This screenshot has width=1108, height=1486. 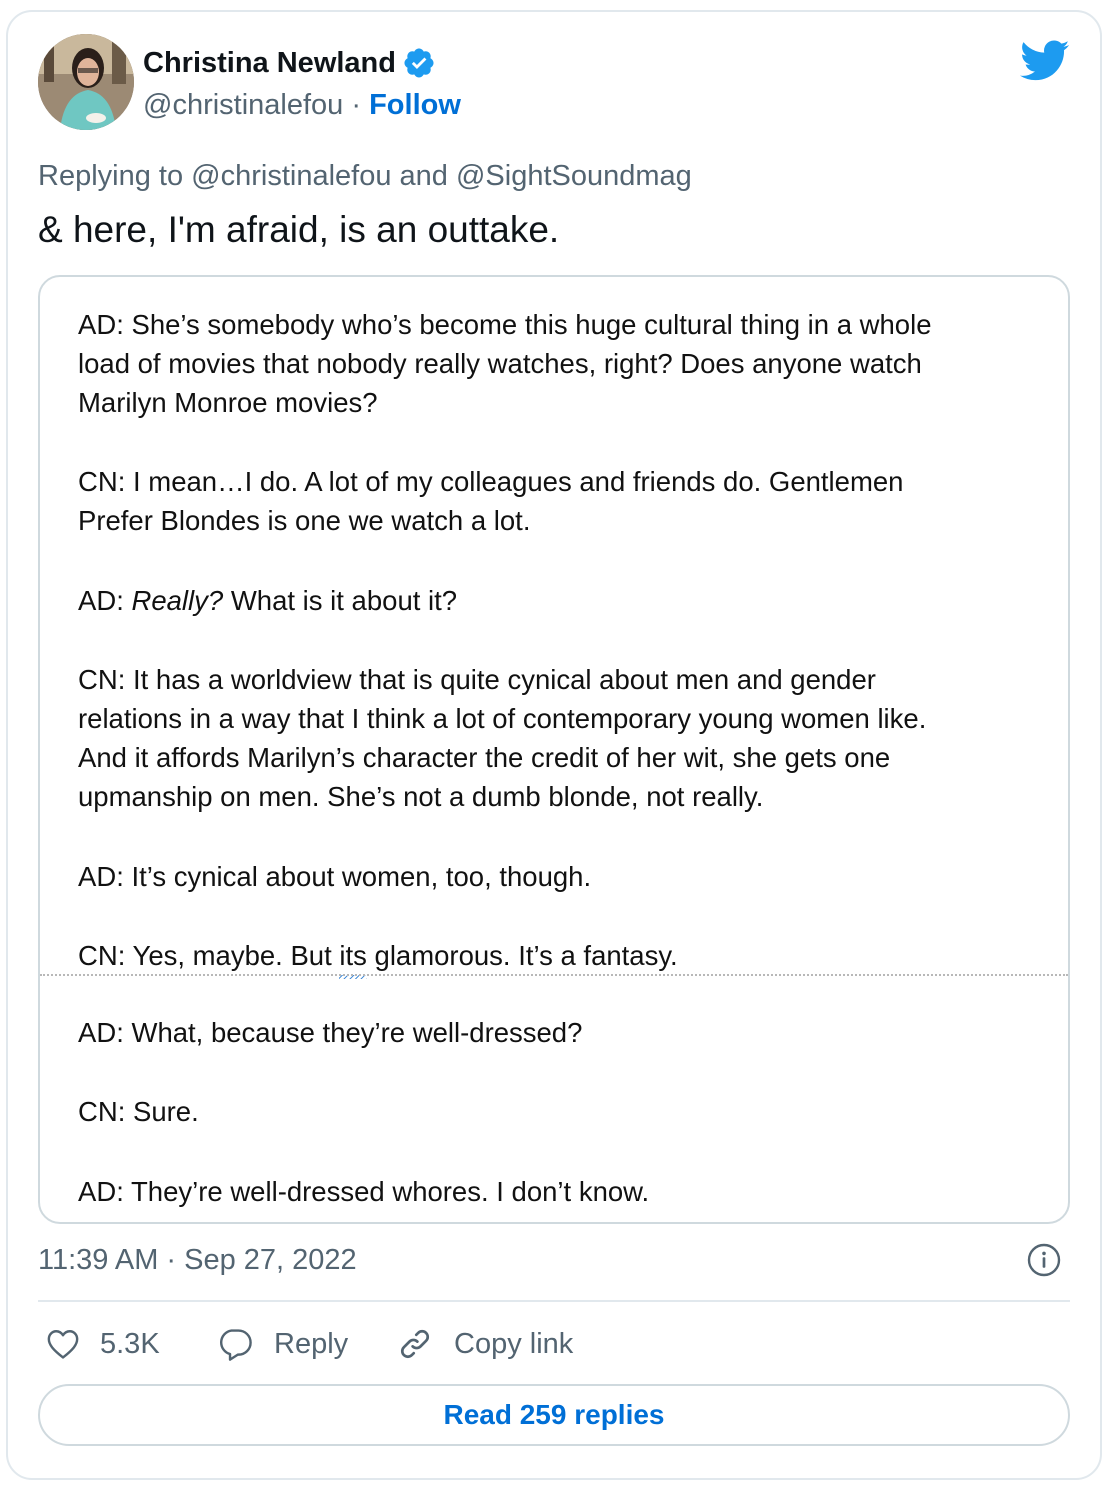 What do you see at coordinates (105, 600) in the screenshot?
I see `doc-speaker: AD:` at bounding box center [105, 600].